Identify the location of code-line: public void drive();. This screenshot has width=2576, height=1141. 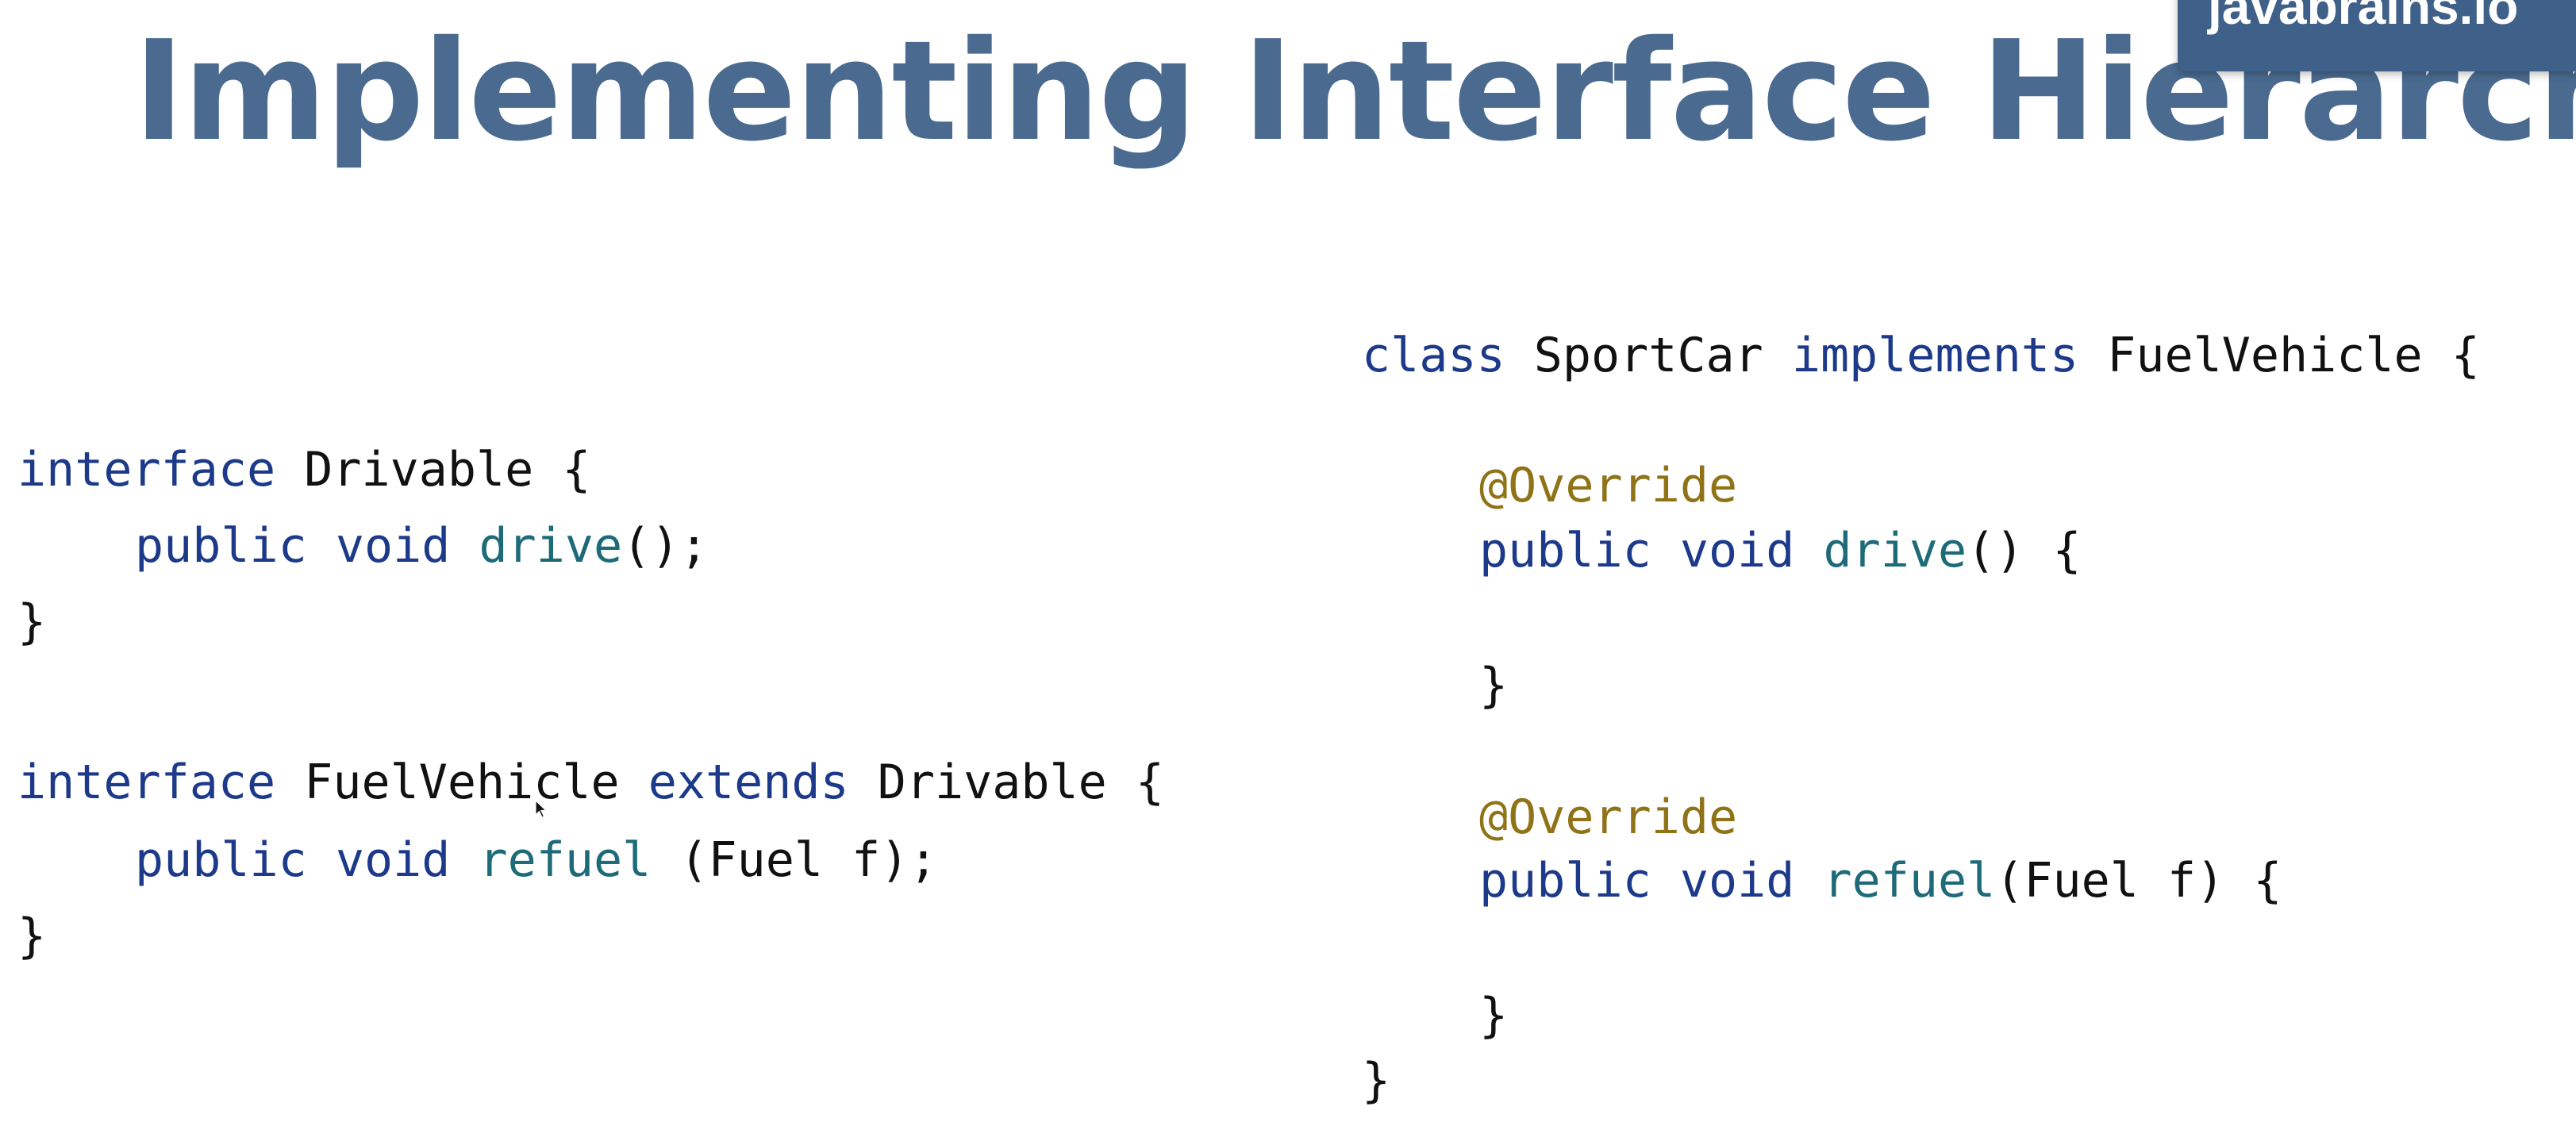
(422, 546).